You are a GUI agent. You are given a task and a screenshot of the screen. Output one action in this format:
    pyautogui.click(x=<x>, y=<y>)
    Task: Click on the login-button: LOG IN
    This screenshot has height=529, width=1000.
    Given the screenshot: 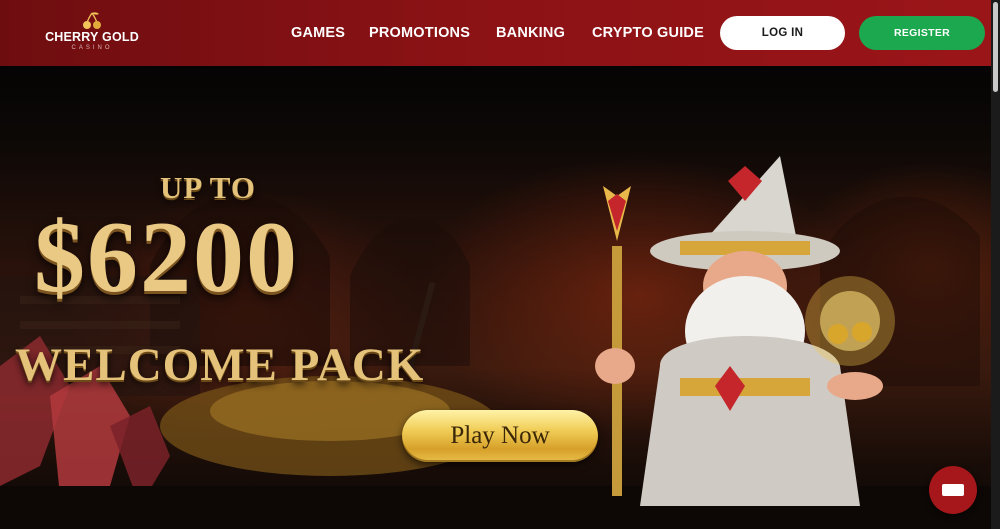 What is the action you would take?
    pyautogui.click(x=782, y=33)
    